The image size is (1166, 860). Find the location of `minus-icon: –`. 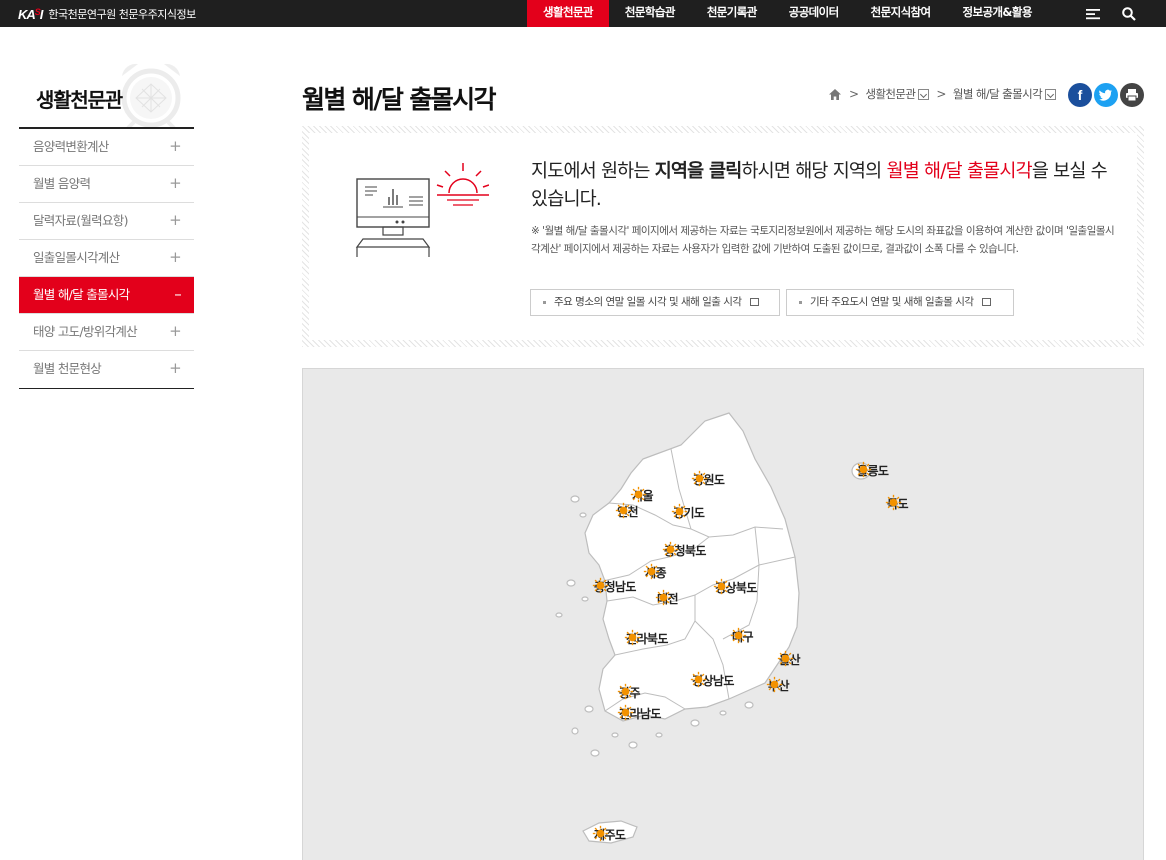

minus-icon: – is located at coordinates (177, 294).